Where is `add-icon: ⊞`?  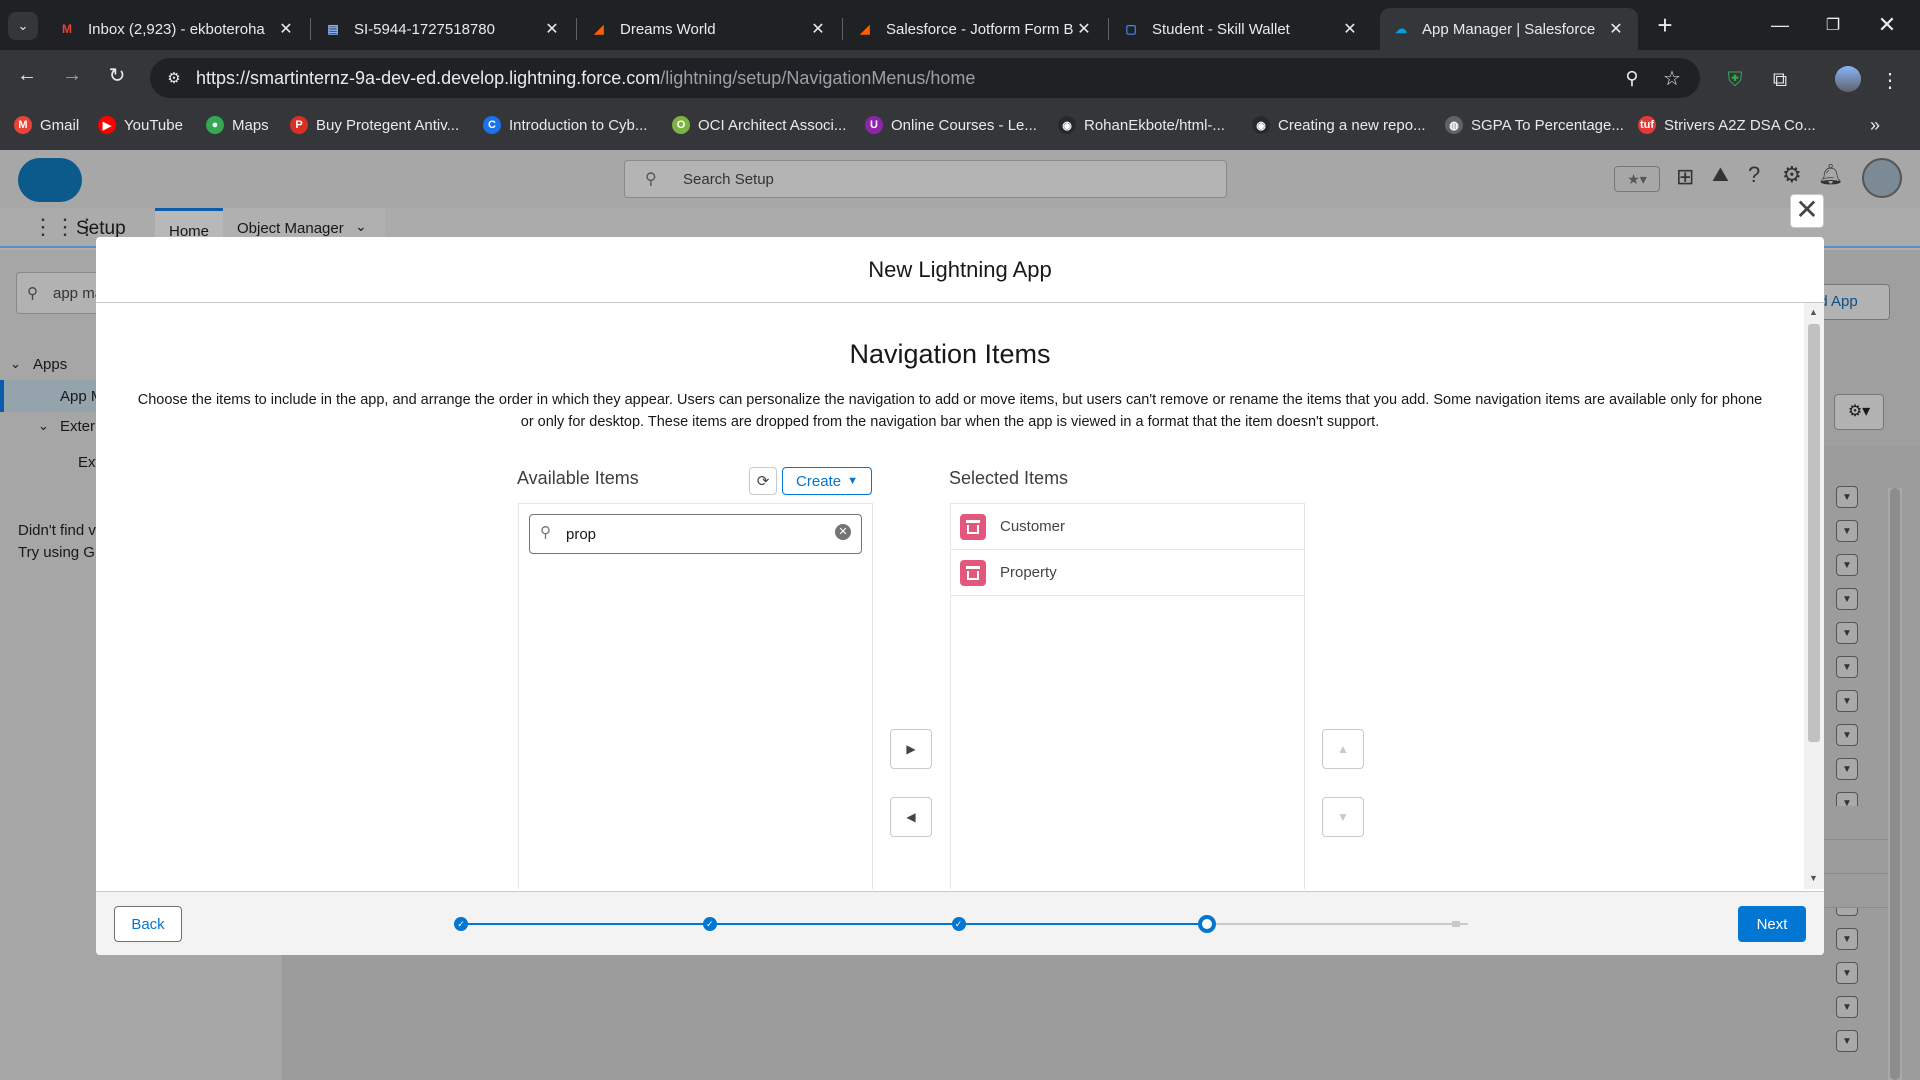
add-icon: ⊞ is located at coordinates (1685, 177).